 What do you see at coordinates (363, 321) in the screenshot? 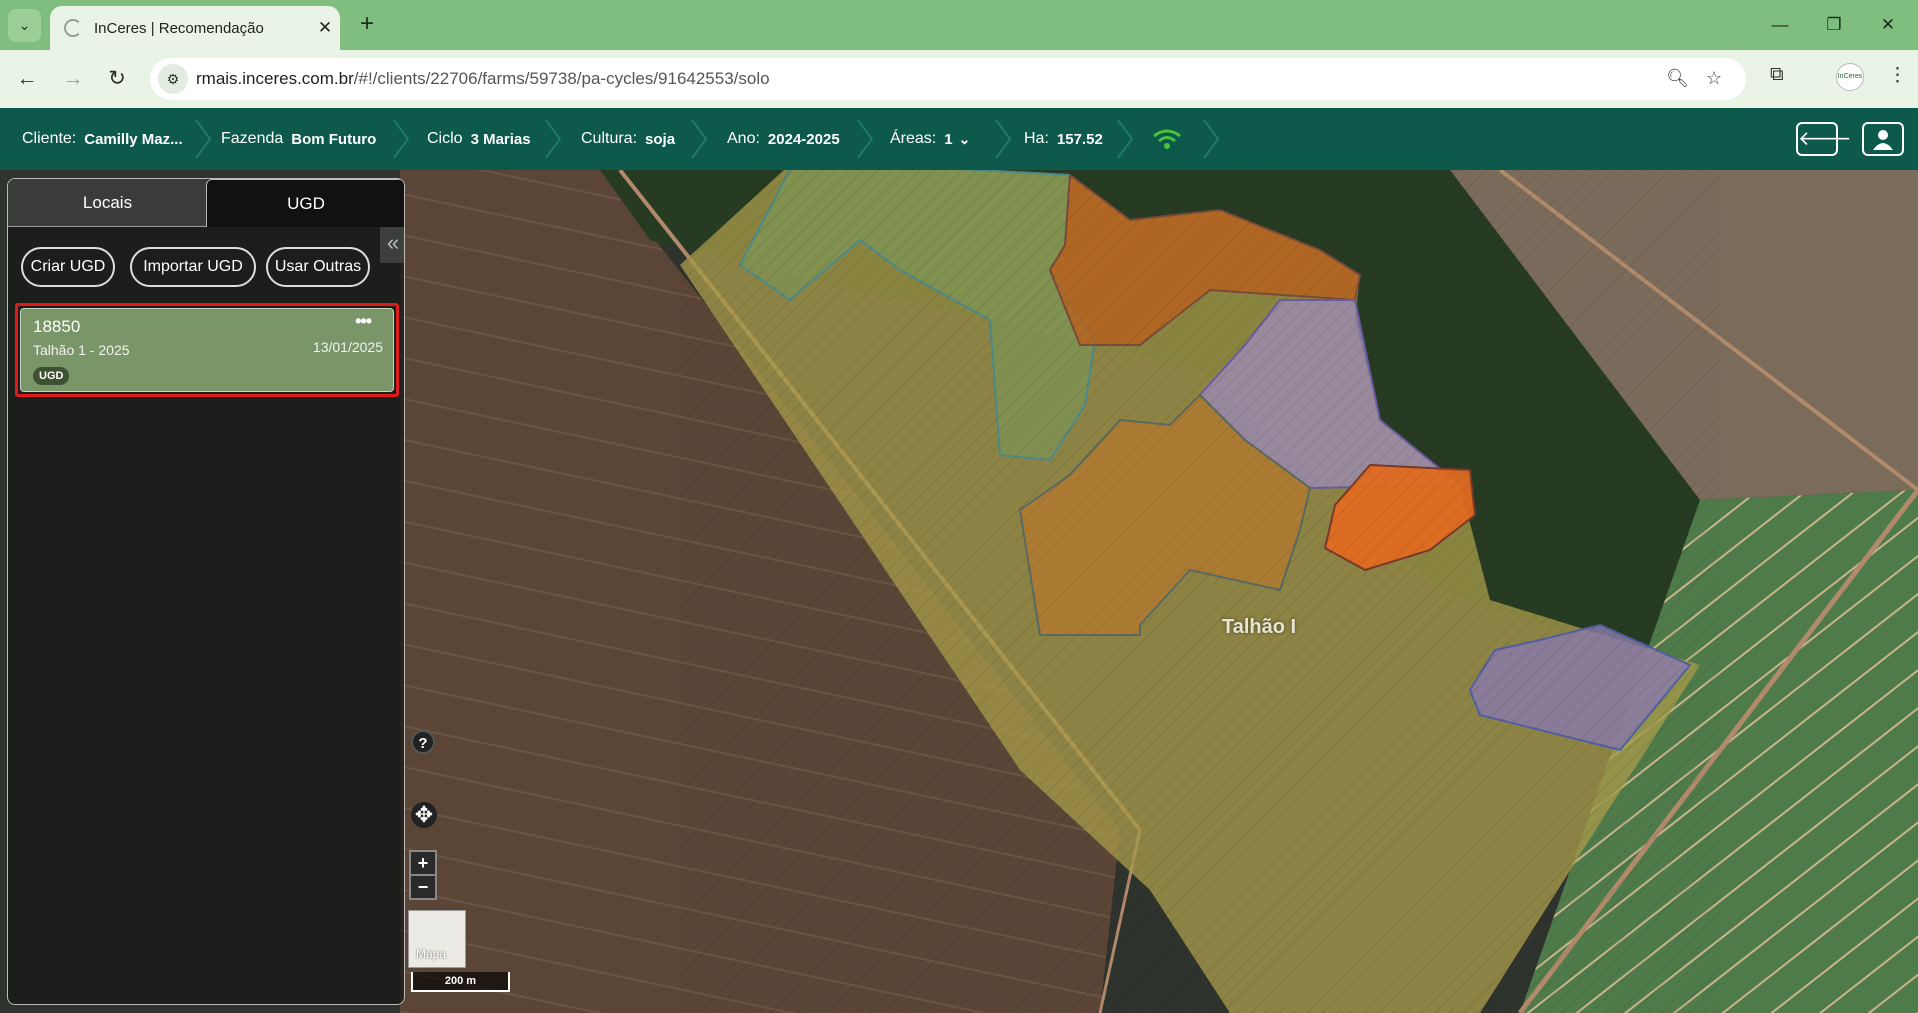
I see `more-options-icon: •••` at bounding box center [363, 321].